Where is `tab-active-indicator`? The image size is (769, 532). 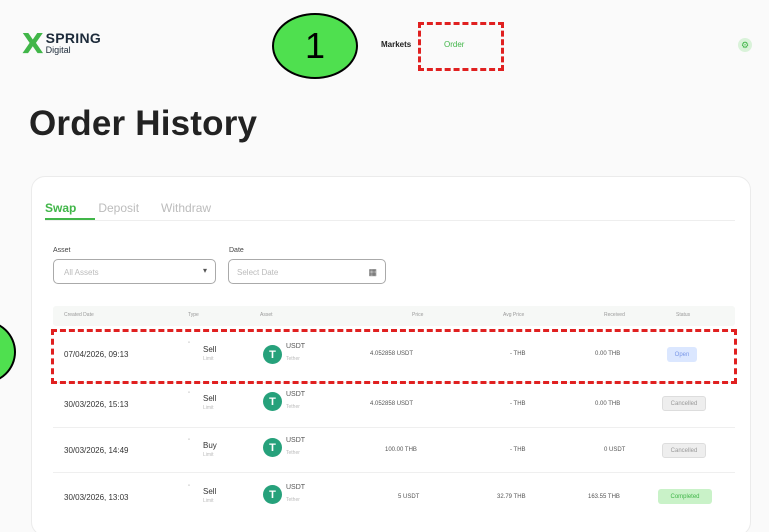 tab-active-indicator is located at coordinates (70, 219).